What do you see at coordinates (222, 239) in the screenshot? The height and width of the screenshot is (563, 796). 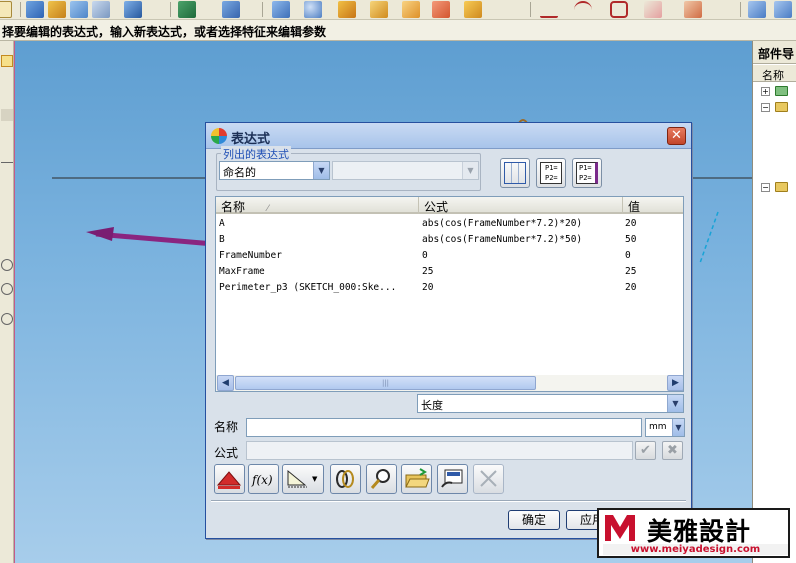 I see `cell-name: B` at bounding box center [222, 239].